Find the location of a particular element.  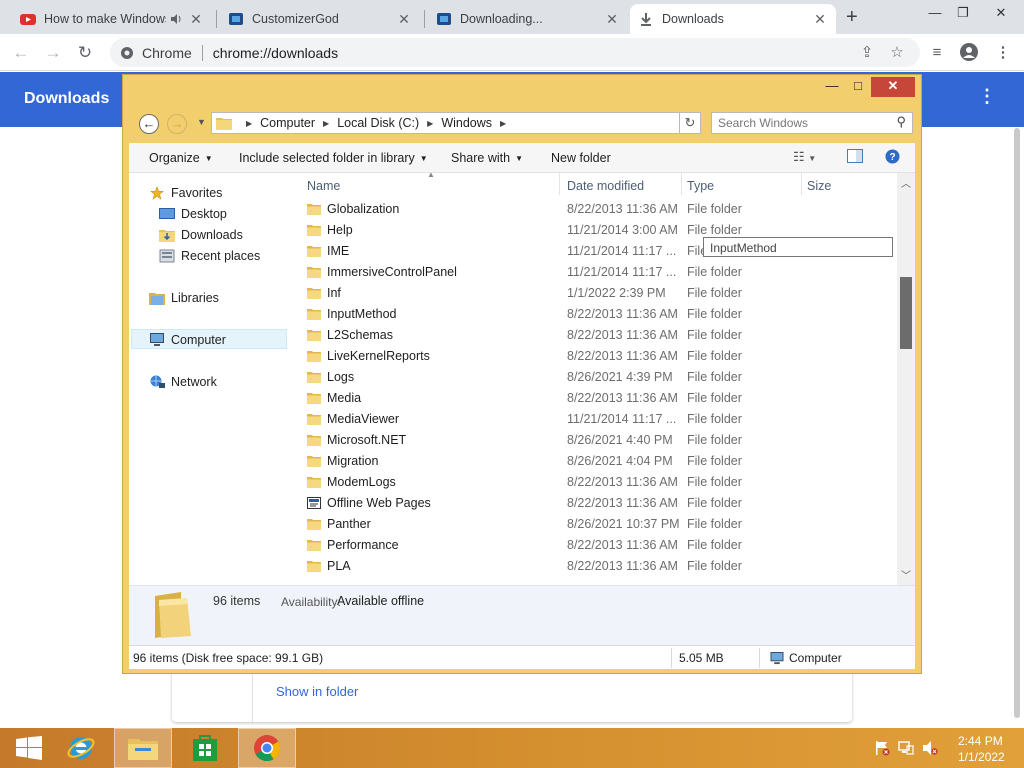

change-view-icon: ☷ ▼ is located at coordinates (804, 157).